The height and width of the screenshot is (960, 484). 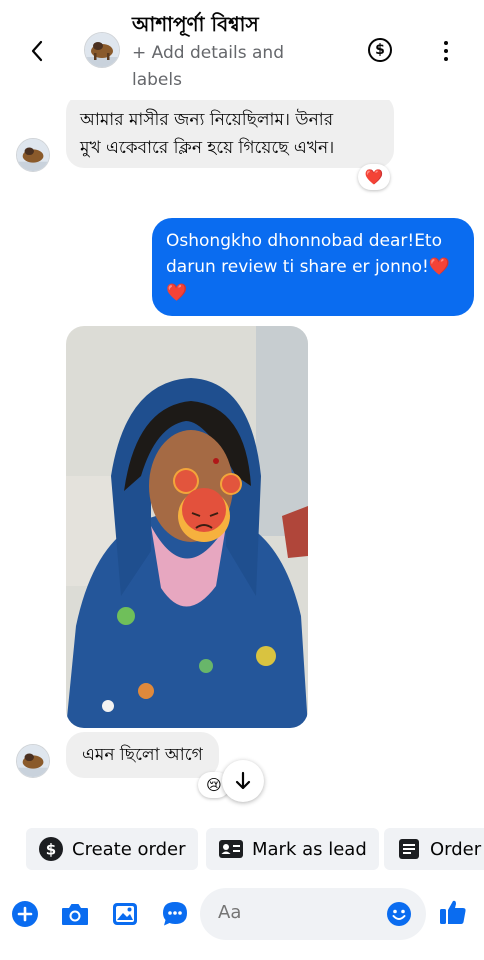 What do you see at coordinates (309, 849) in the screenshot?
I see `chip-label: Mark as lead` at bounding box center [309, 849].